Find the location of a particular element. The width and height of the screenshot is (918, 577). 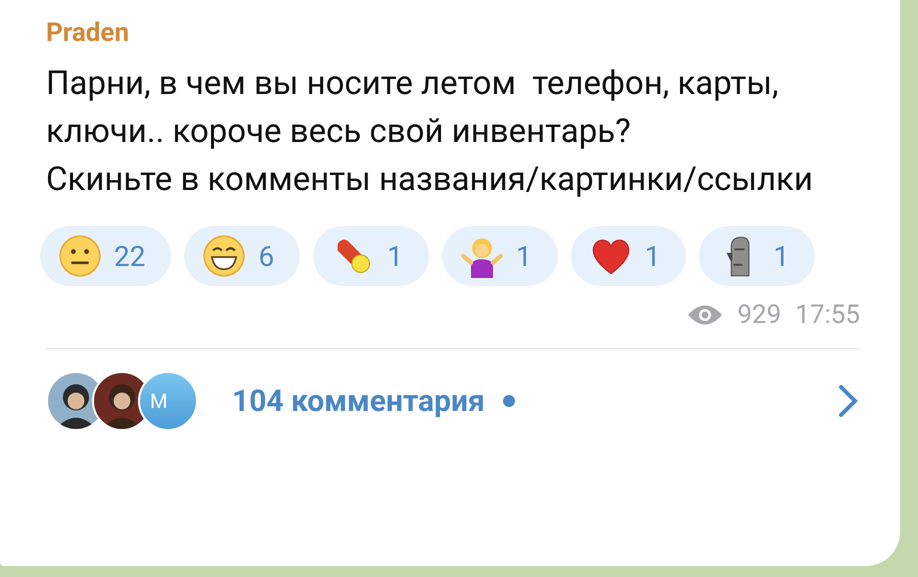

reaction-chip: 22 is located at coordinates (106, 256).